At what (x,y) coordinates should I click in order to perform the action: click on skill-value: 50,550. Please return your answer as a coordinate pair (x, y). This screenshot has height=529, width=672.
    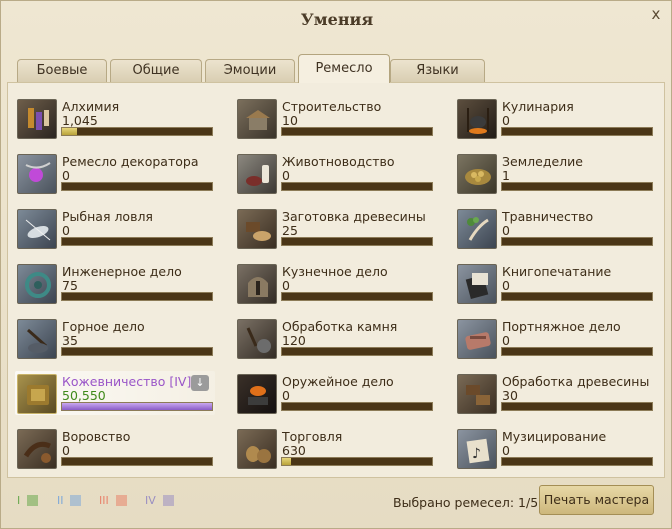
    Looking at the image, I should click on (84, 395).